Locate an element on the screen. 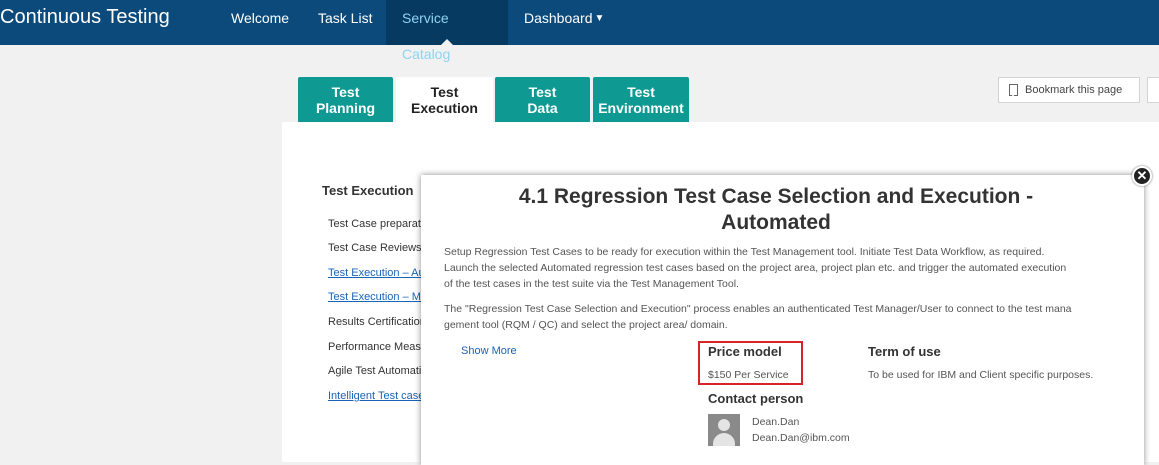 Image resolution: width=1159 pixels, height=465 pixels. catalog-item: Results Certification is located at coordinates (378, 322).